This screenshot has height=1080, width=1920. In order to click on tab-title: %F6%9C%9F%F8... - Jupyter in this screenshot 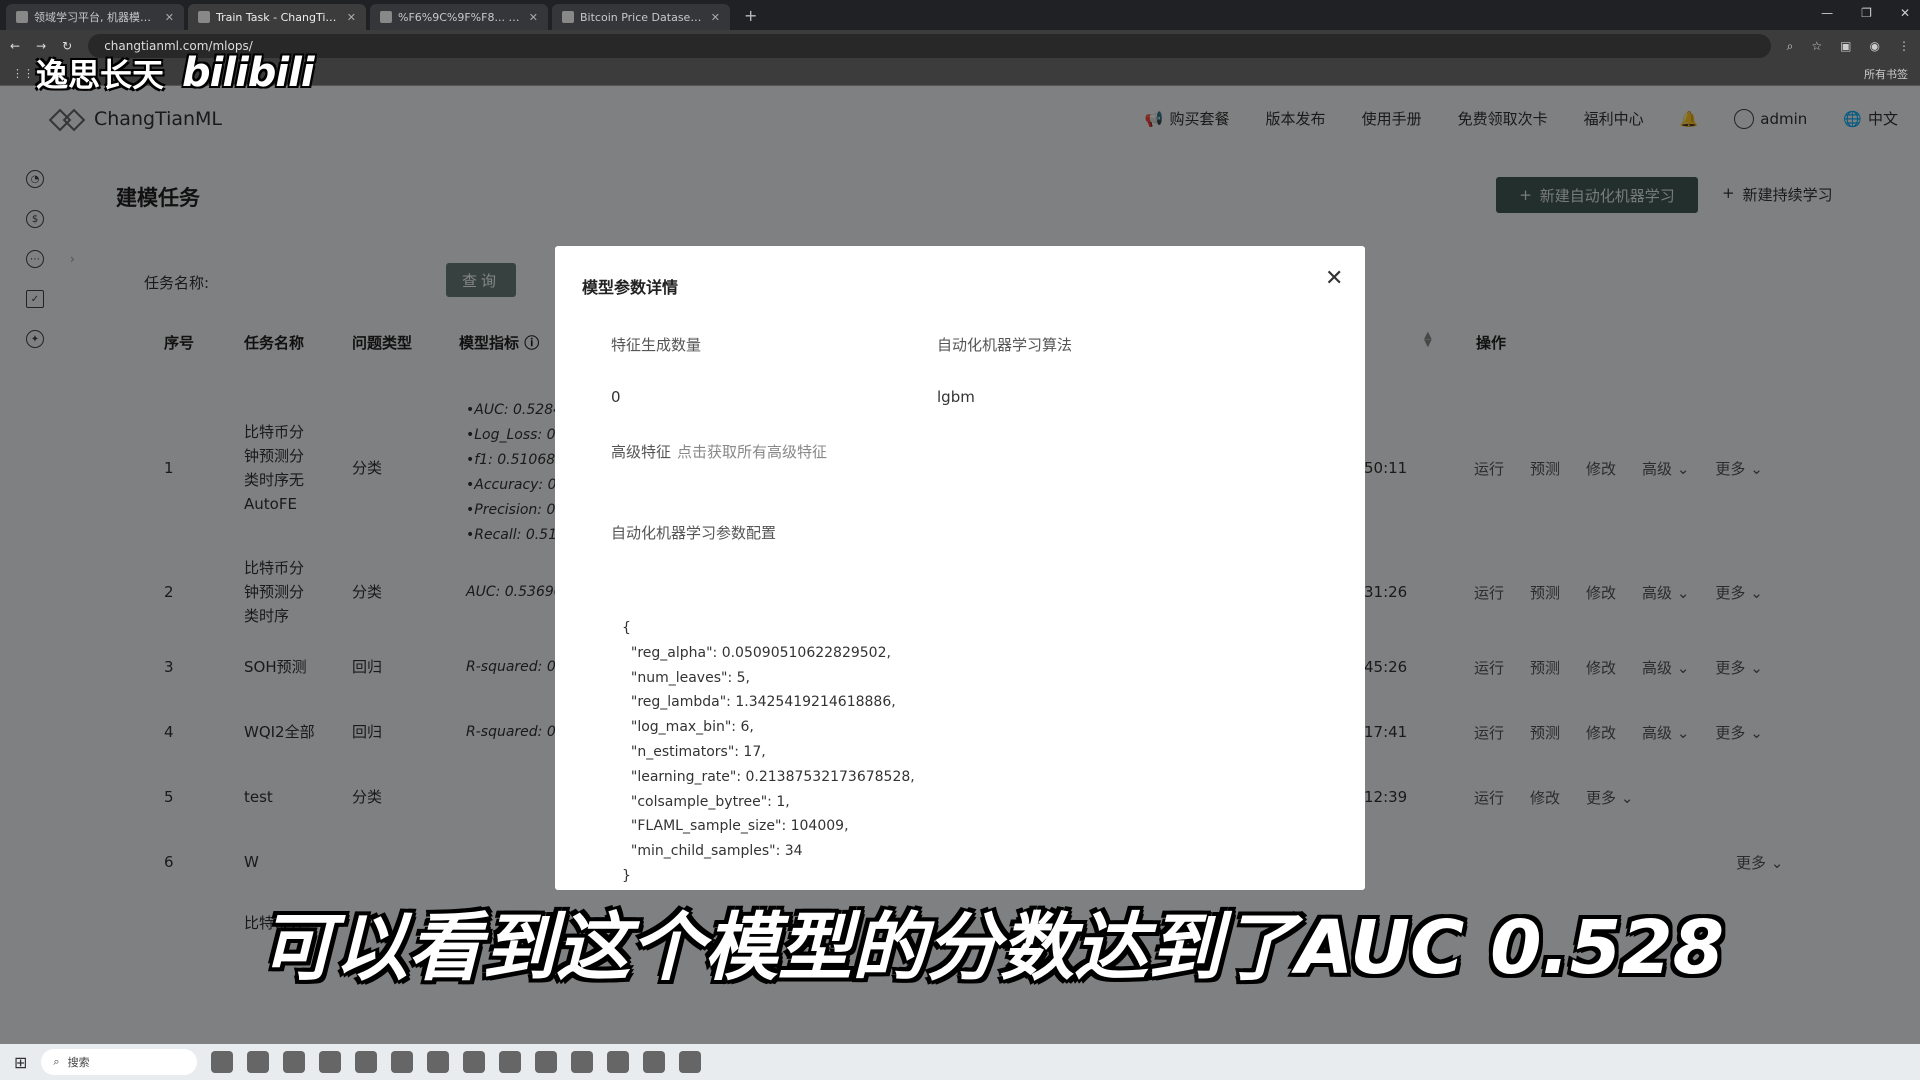, I will do `click(460, 17)`.